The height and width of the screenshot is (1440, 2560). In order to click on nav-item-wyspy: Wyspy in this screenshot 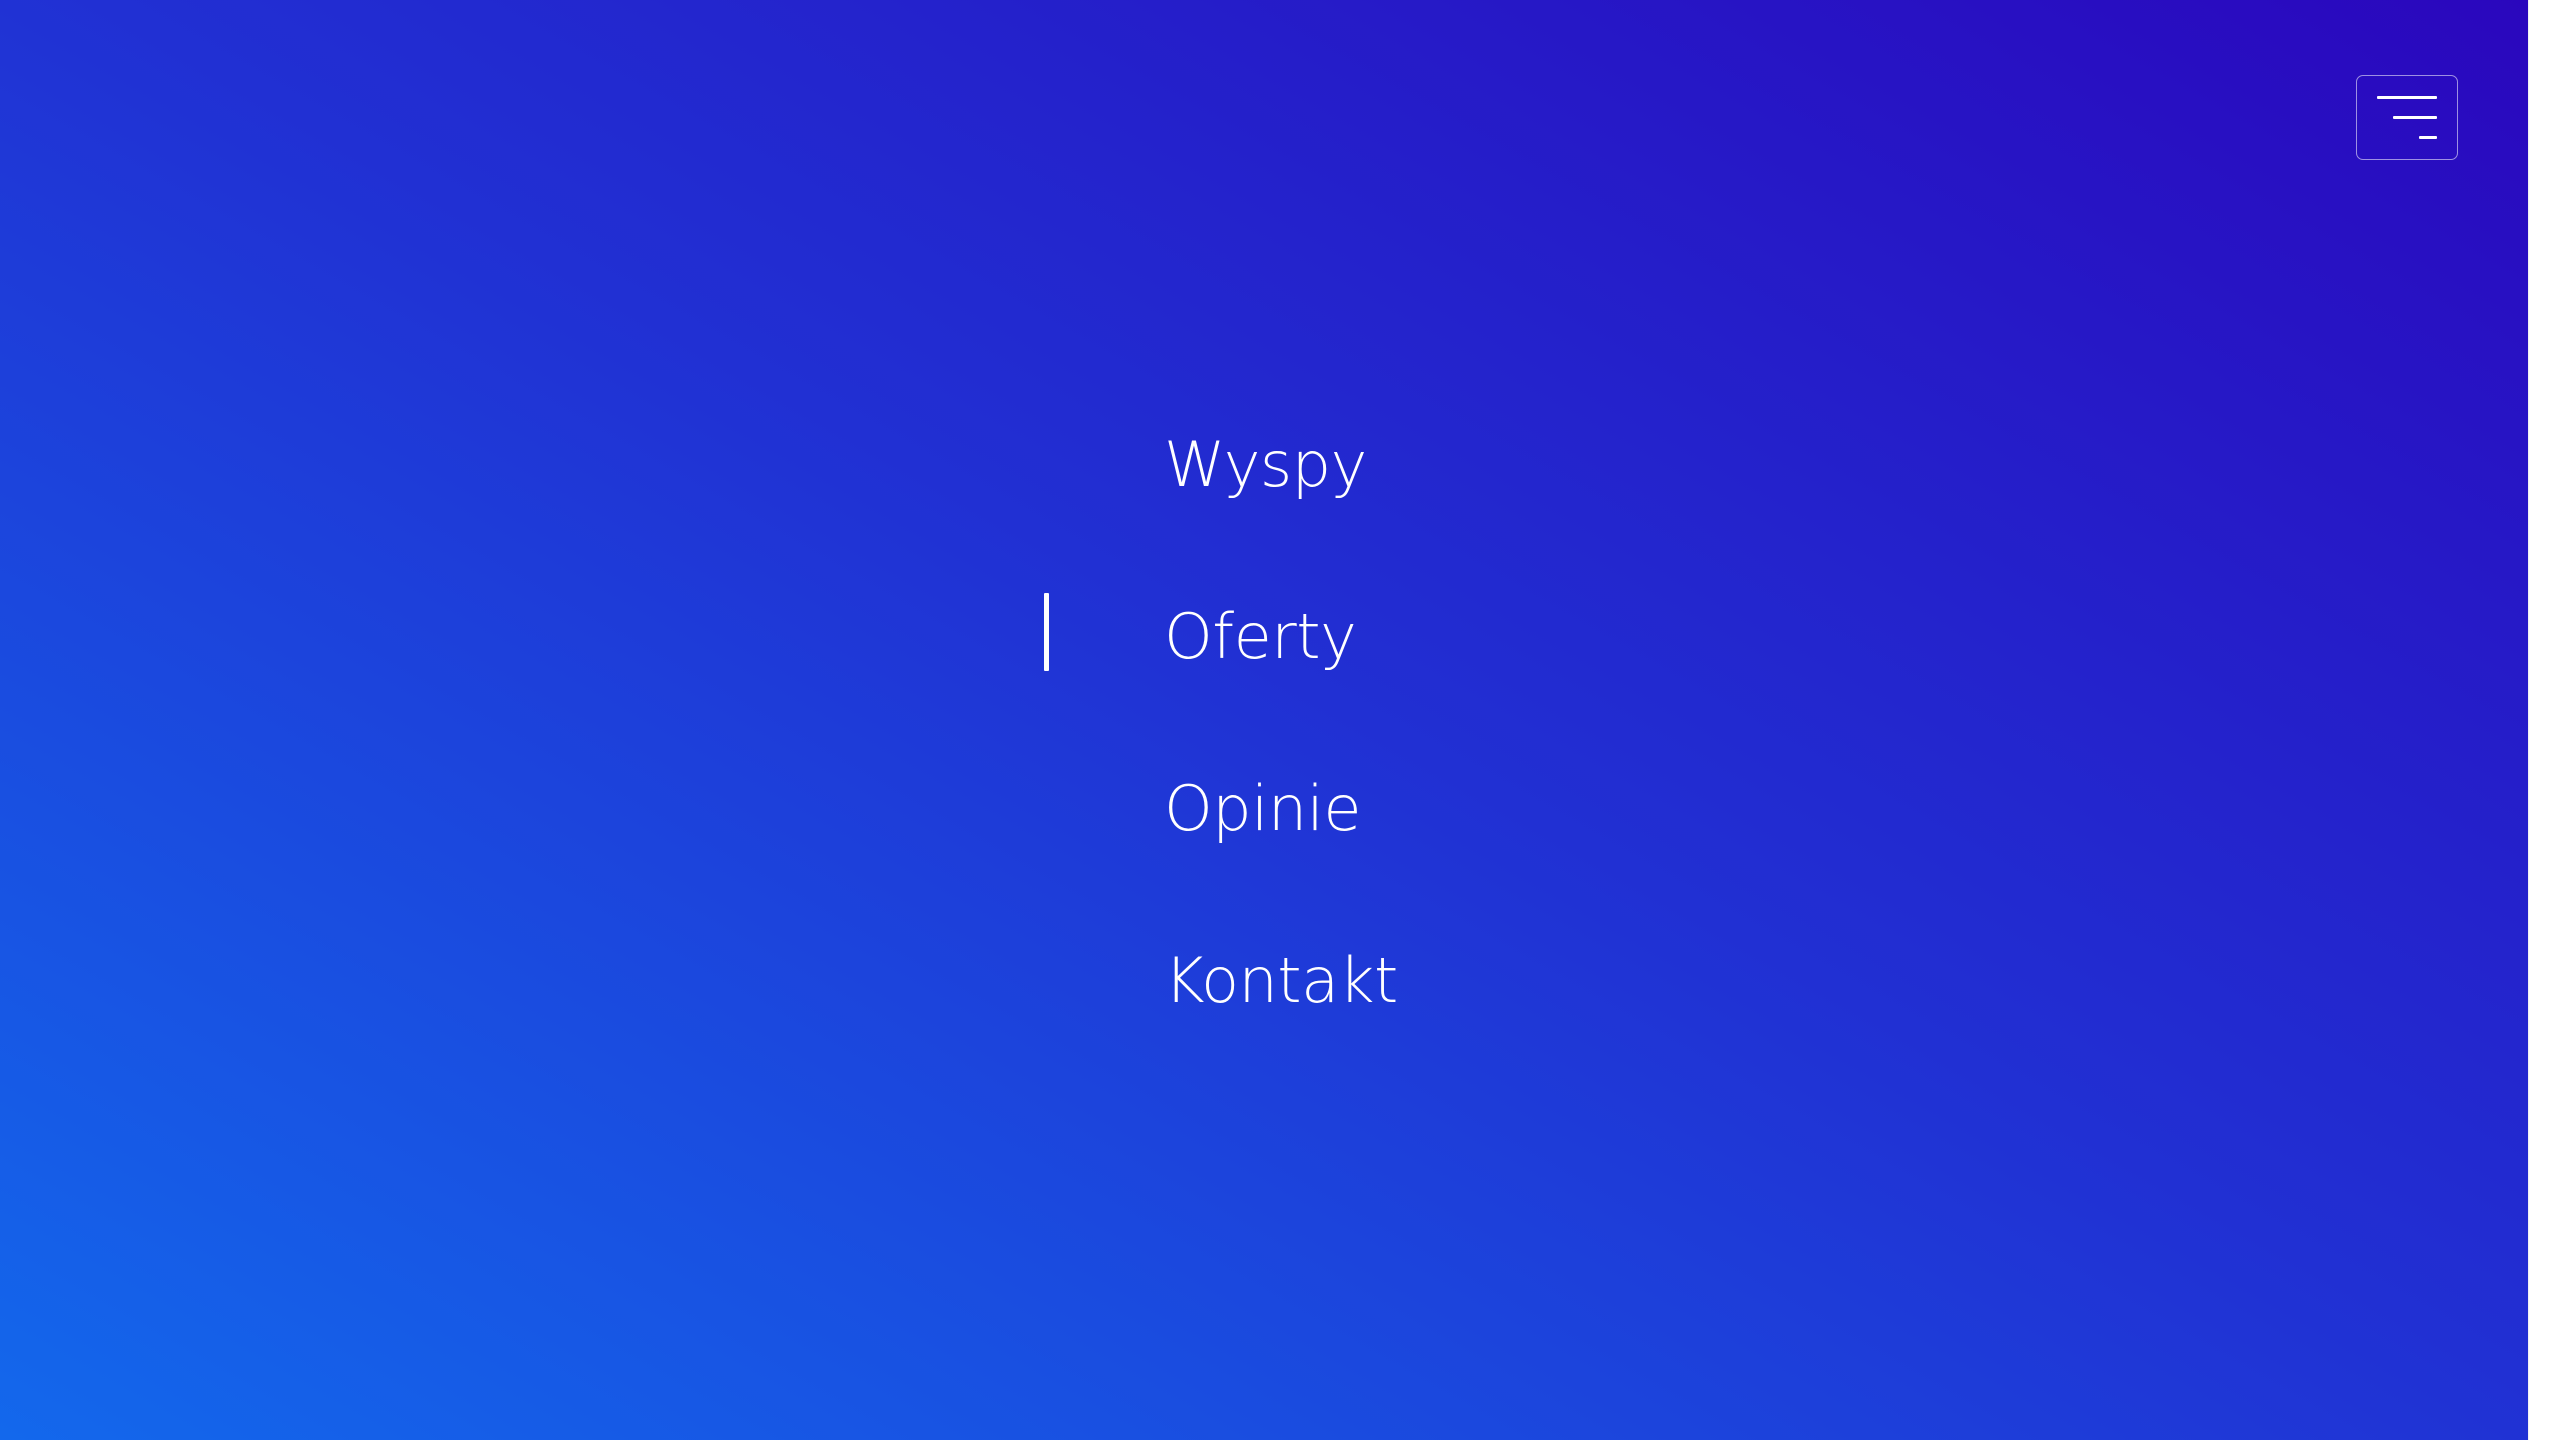, I will do `click(1281, 496)`.